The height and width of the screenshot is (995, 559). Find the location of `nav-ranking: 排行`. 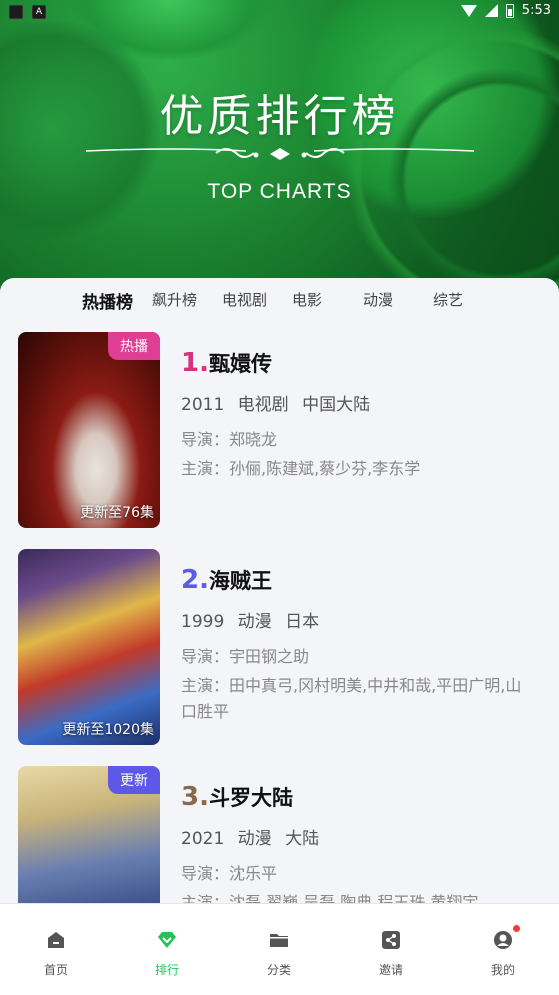

nav-ranking: 排行 is located at coordinates (167, 953).